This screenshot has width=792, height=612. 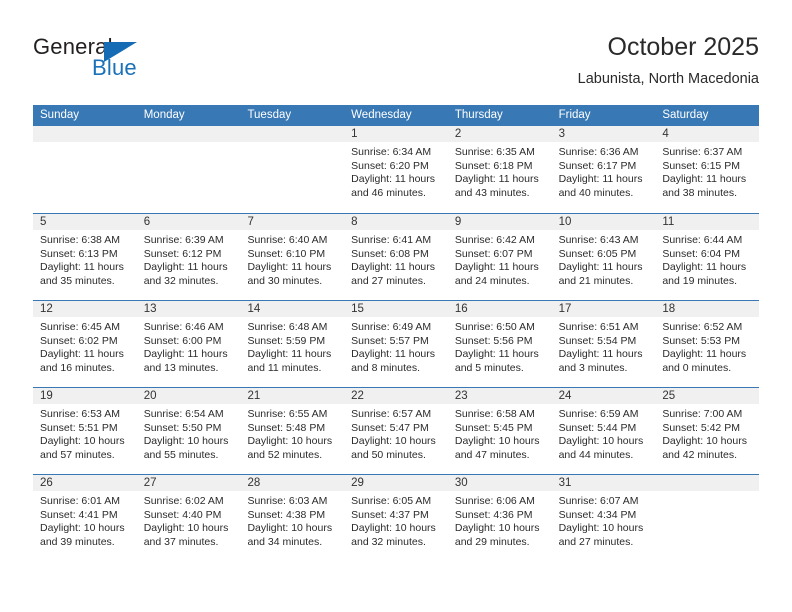 I want to click on sunset-text: Sunset: 5:42 PM, so click(x=701, y=427).